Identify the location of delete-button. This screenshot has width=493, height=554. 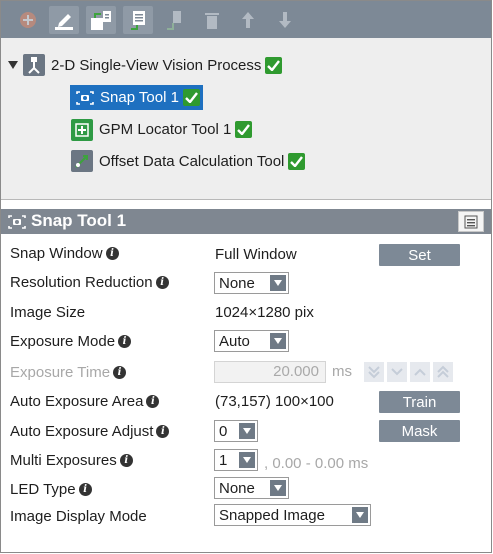
(212, 20).